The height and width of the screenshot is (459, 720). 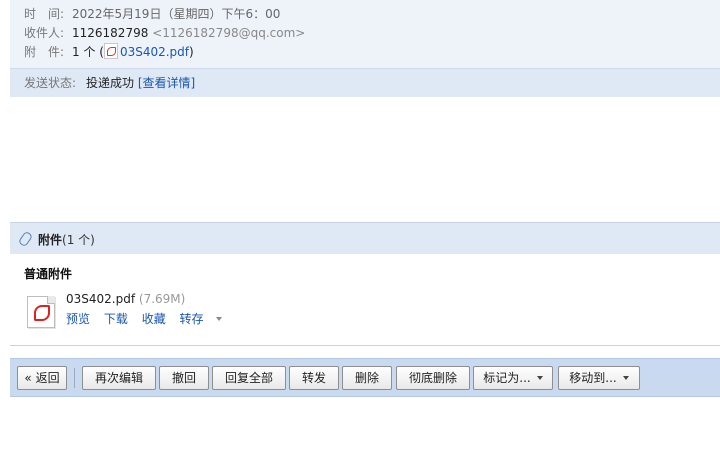 I want to click on time-row: 时 间: 2022年5月19日（星期四）下午6：00, so click(x=152, y=14).